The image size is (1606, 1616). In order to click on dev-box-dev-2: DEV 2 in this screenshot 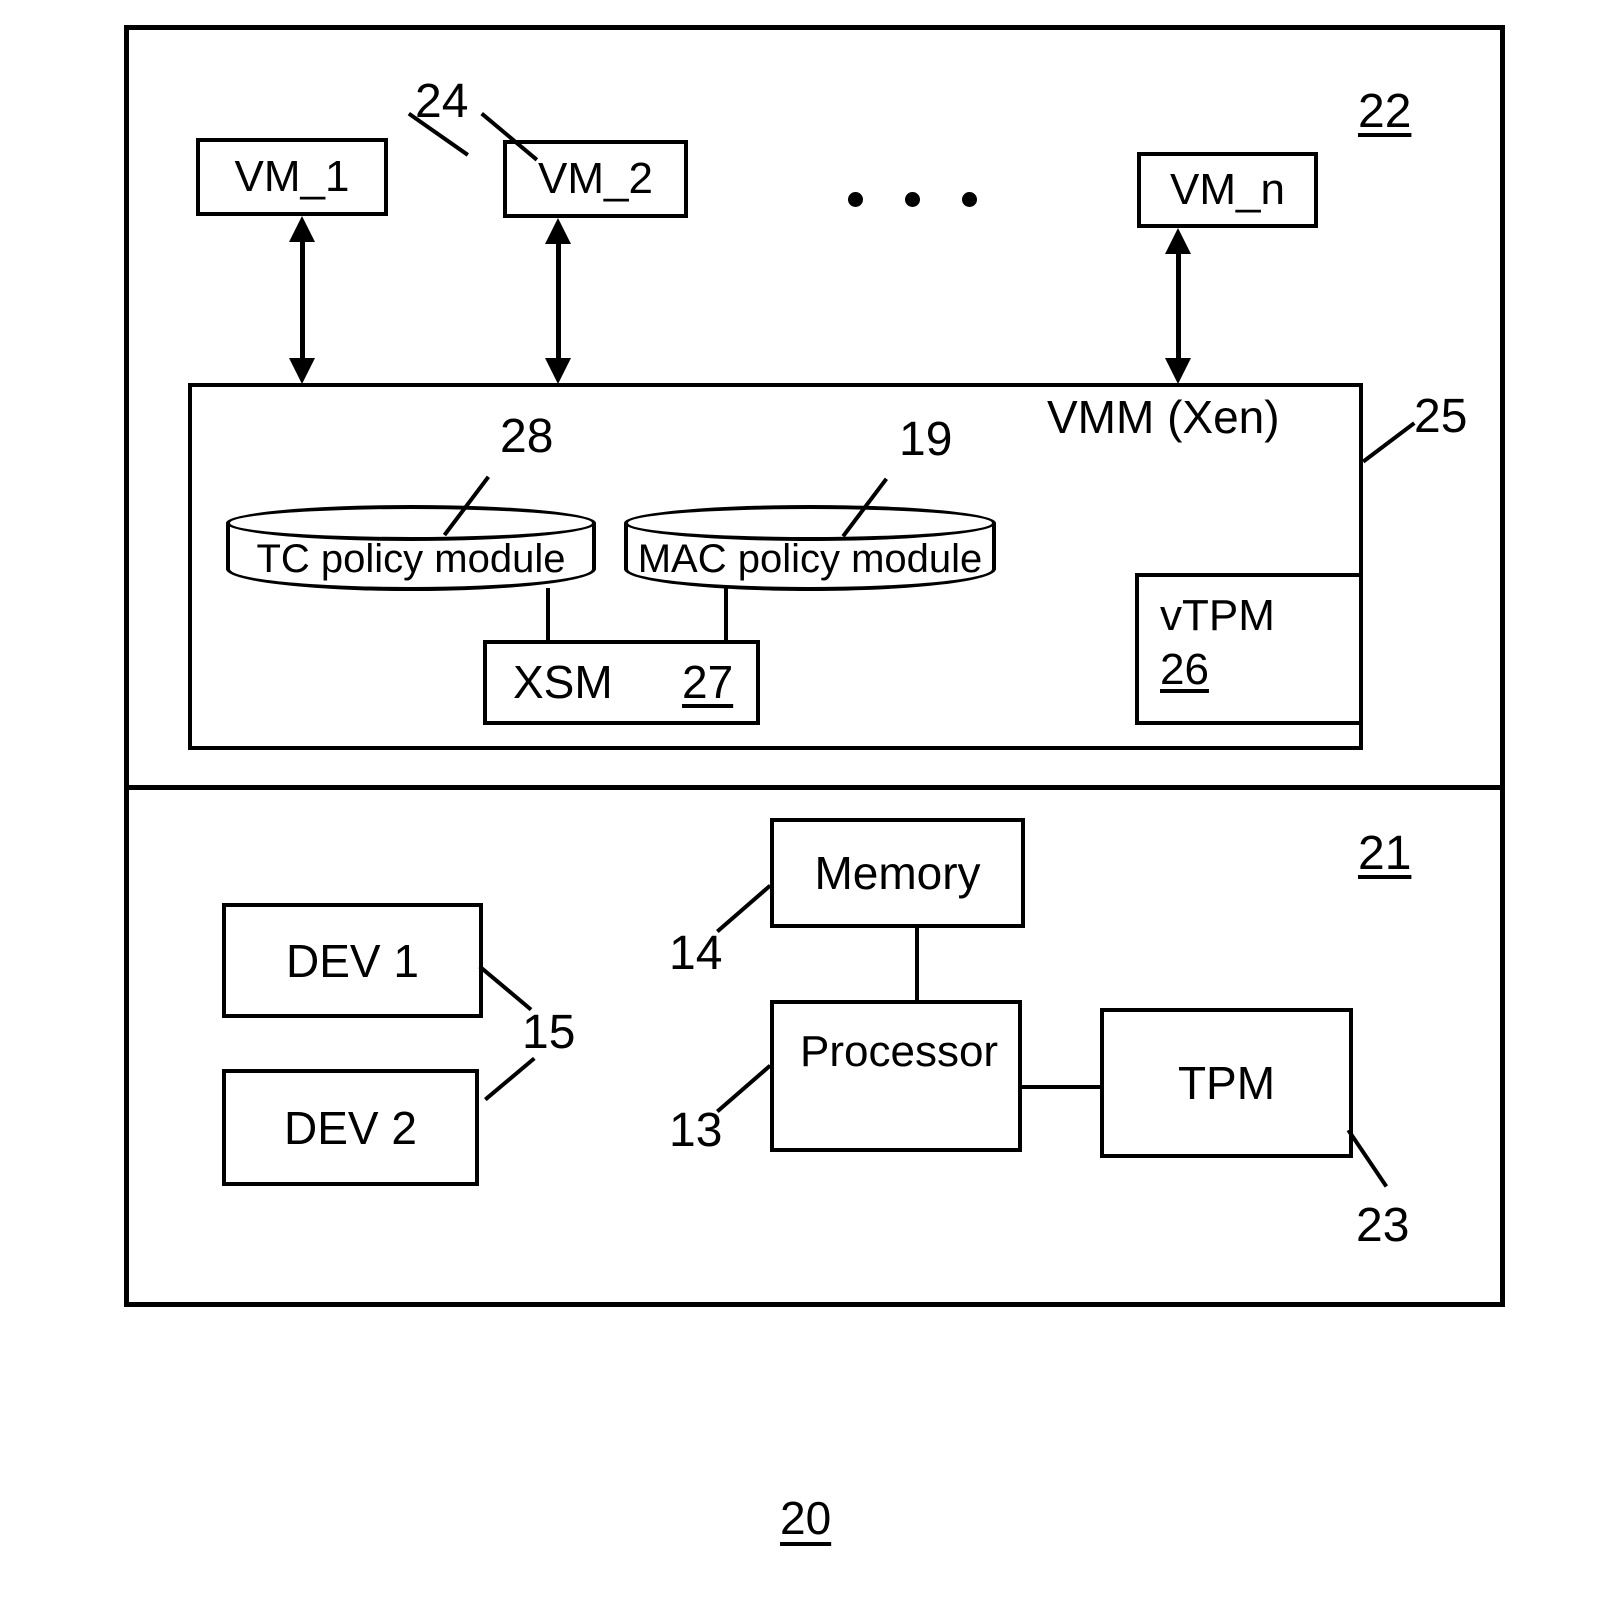, I will do `click(350, 1127)`.